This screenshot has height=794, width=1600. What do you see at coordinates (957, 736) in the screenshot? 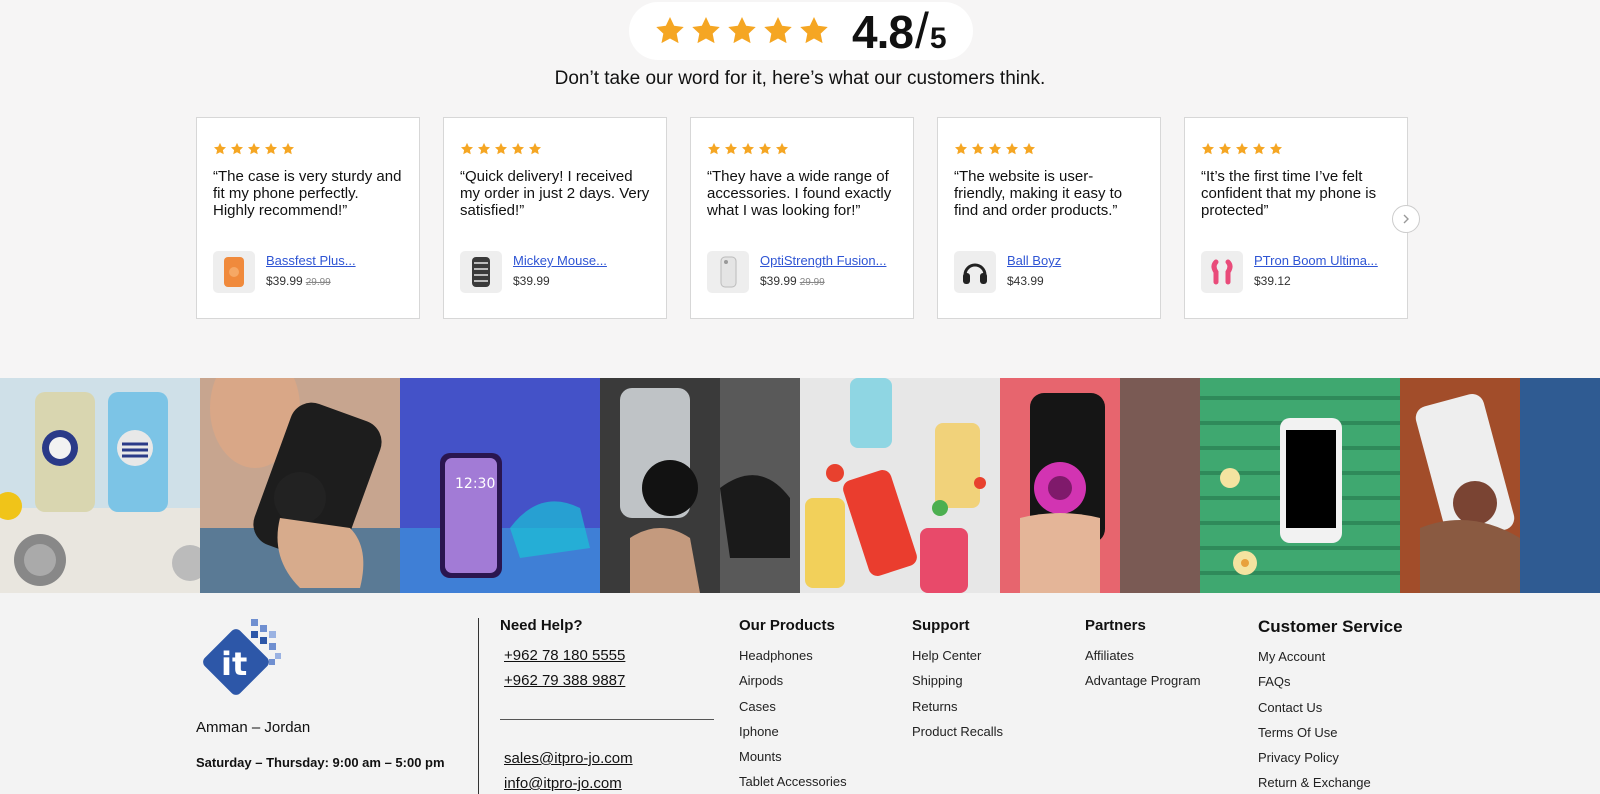
I see `footer-link: Product Recalls` at bounding box center [957, 736].